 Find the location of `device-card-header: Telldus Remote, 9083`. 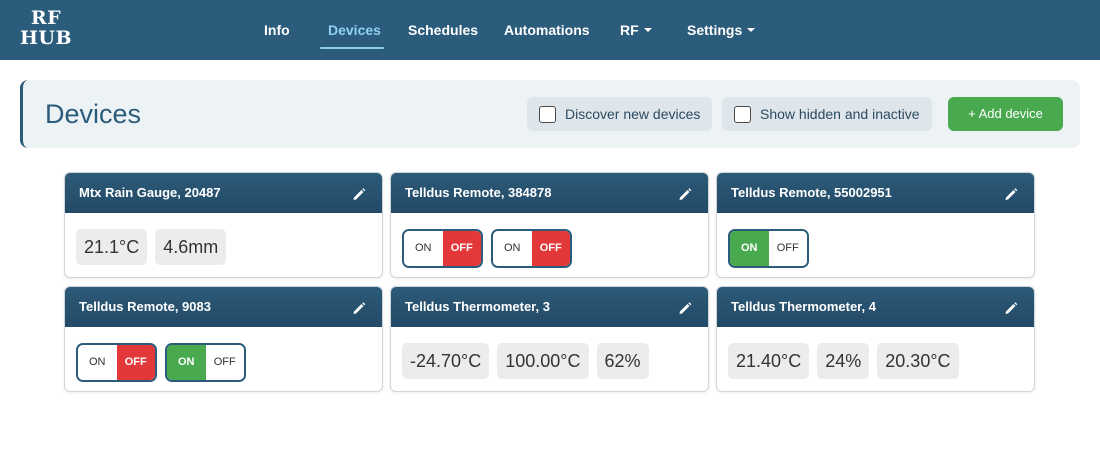

device-card-header: Telldus Remote, 9083 is located at coordinates (223, 307).